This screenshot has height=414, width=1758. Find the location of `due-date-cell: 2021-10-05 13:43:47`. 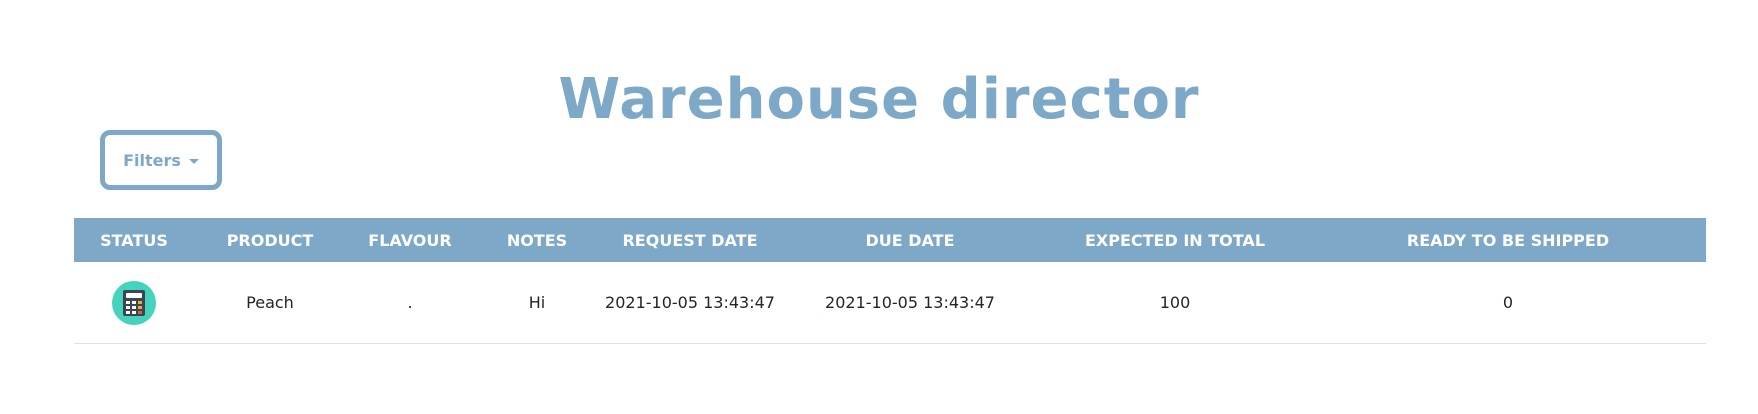

due-date-cell: 2021-10-05 13:43:47 is located at coordinates (910, 303).